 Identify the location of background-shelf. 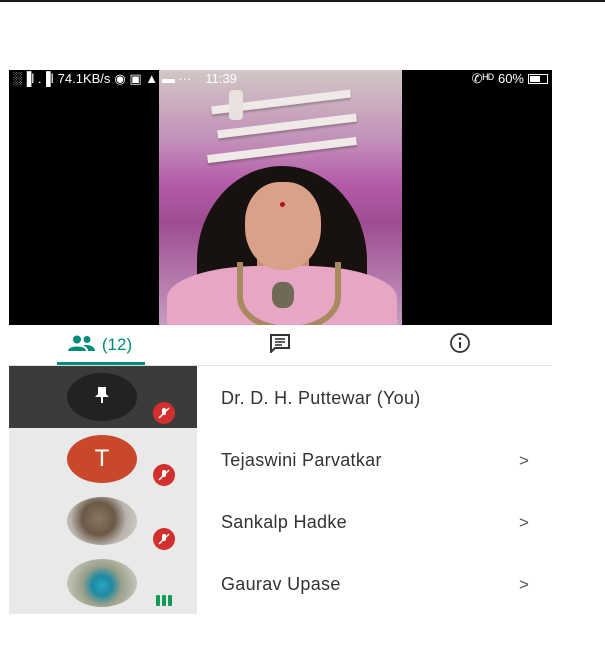
(282, 150).